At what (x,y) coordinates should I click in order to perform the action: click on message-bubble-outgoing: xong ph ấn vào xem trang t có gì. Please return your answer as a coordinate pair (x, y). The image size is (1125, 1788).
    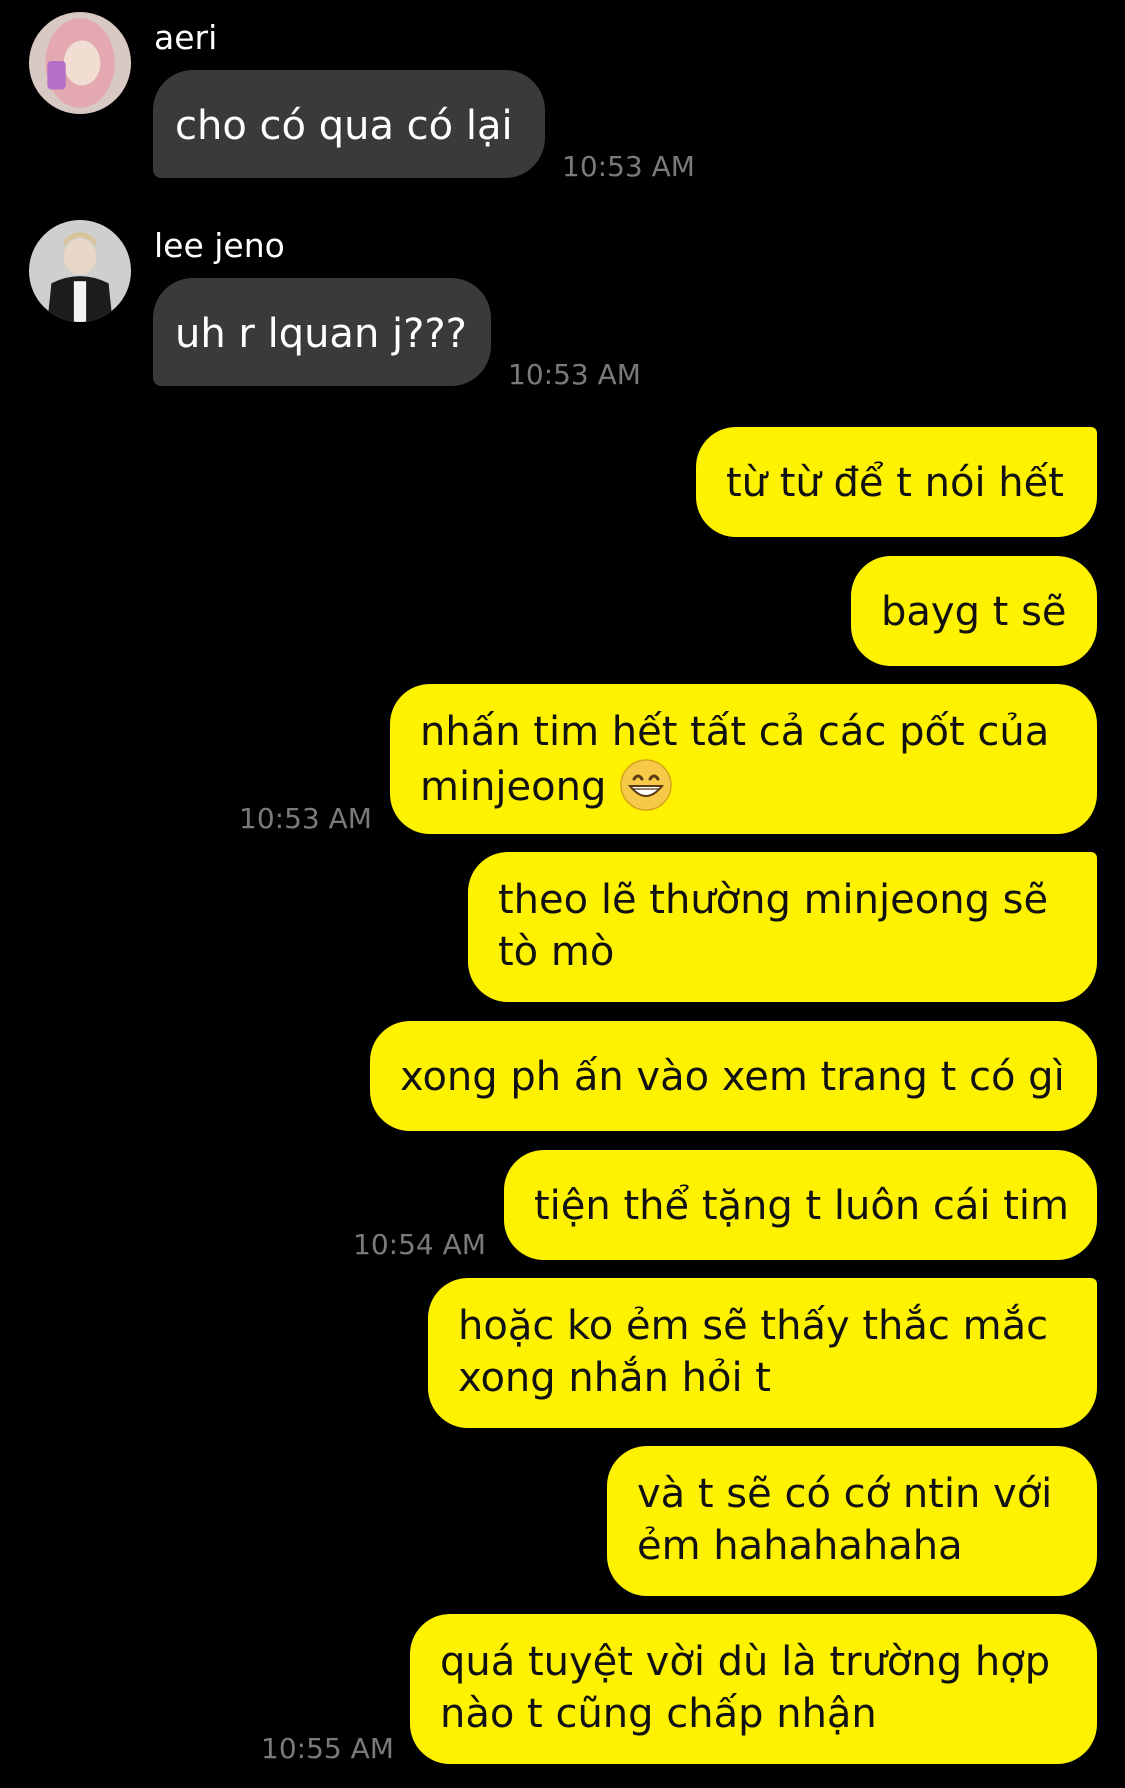
    Looking at the image, I should click on (733, 1076).